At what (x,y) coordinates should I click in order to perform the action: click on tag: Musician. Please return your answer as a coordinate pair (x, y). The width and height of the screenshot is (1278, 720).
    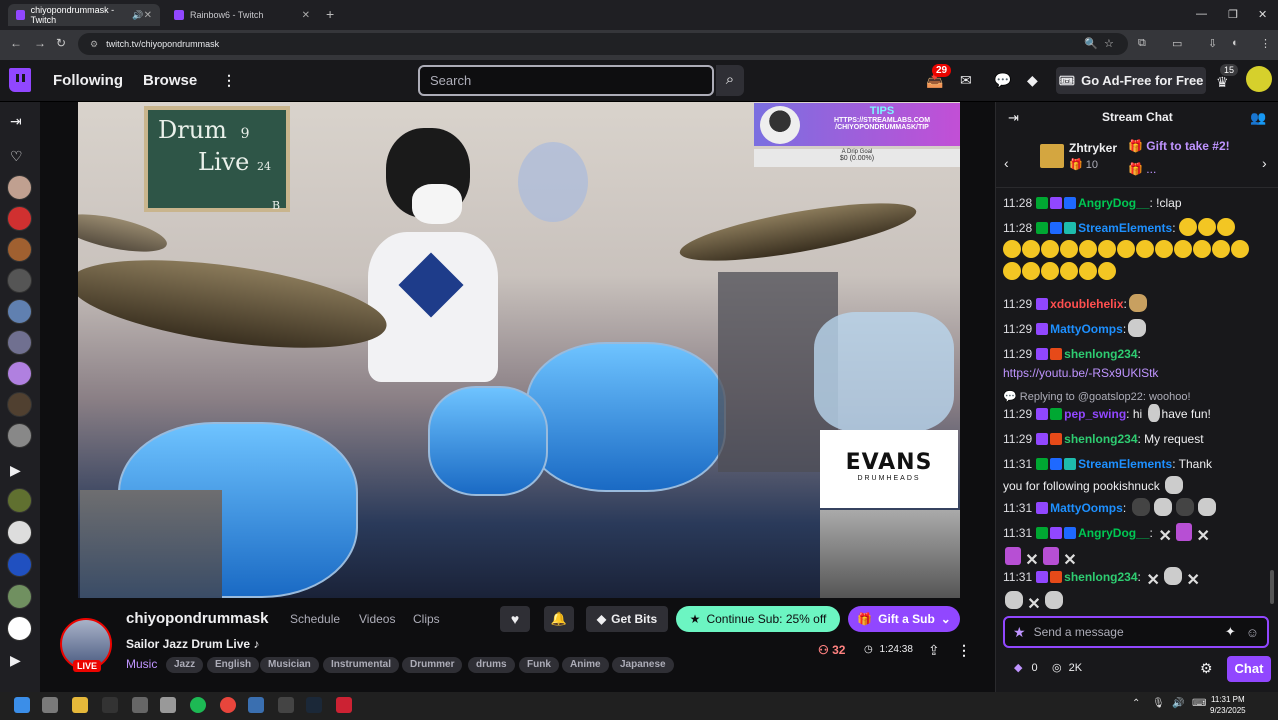
    Looking at the image, I should click on (289, 665).